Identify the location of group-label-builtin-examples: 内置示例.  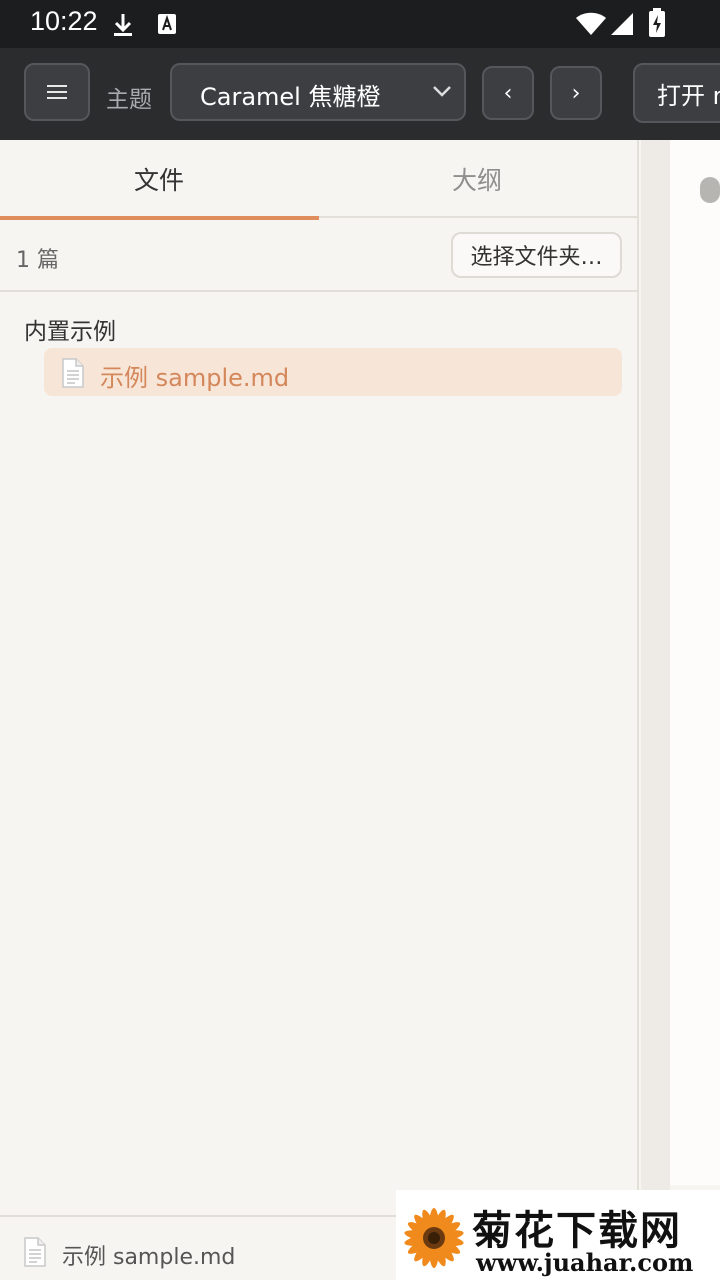
(70, 332).